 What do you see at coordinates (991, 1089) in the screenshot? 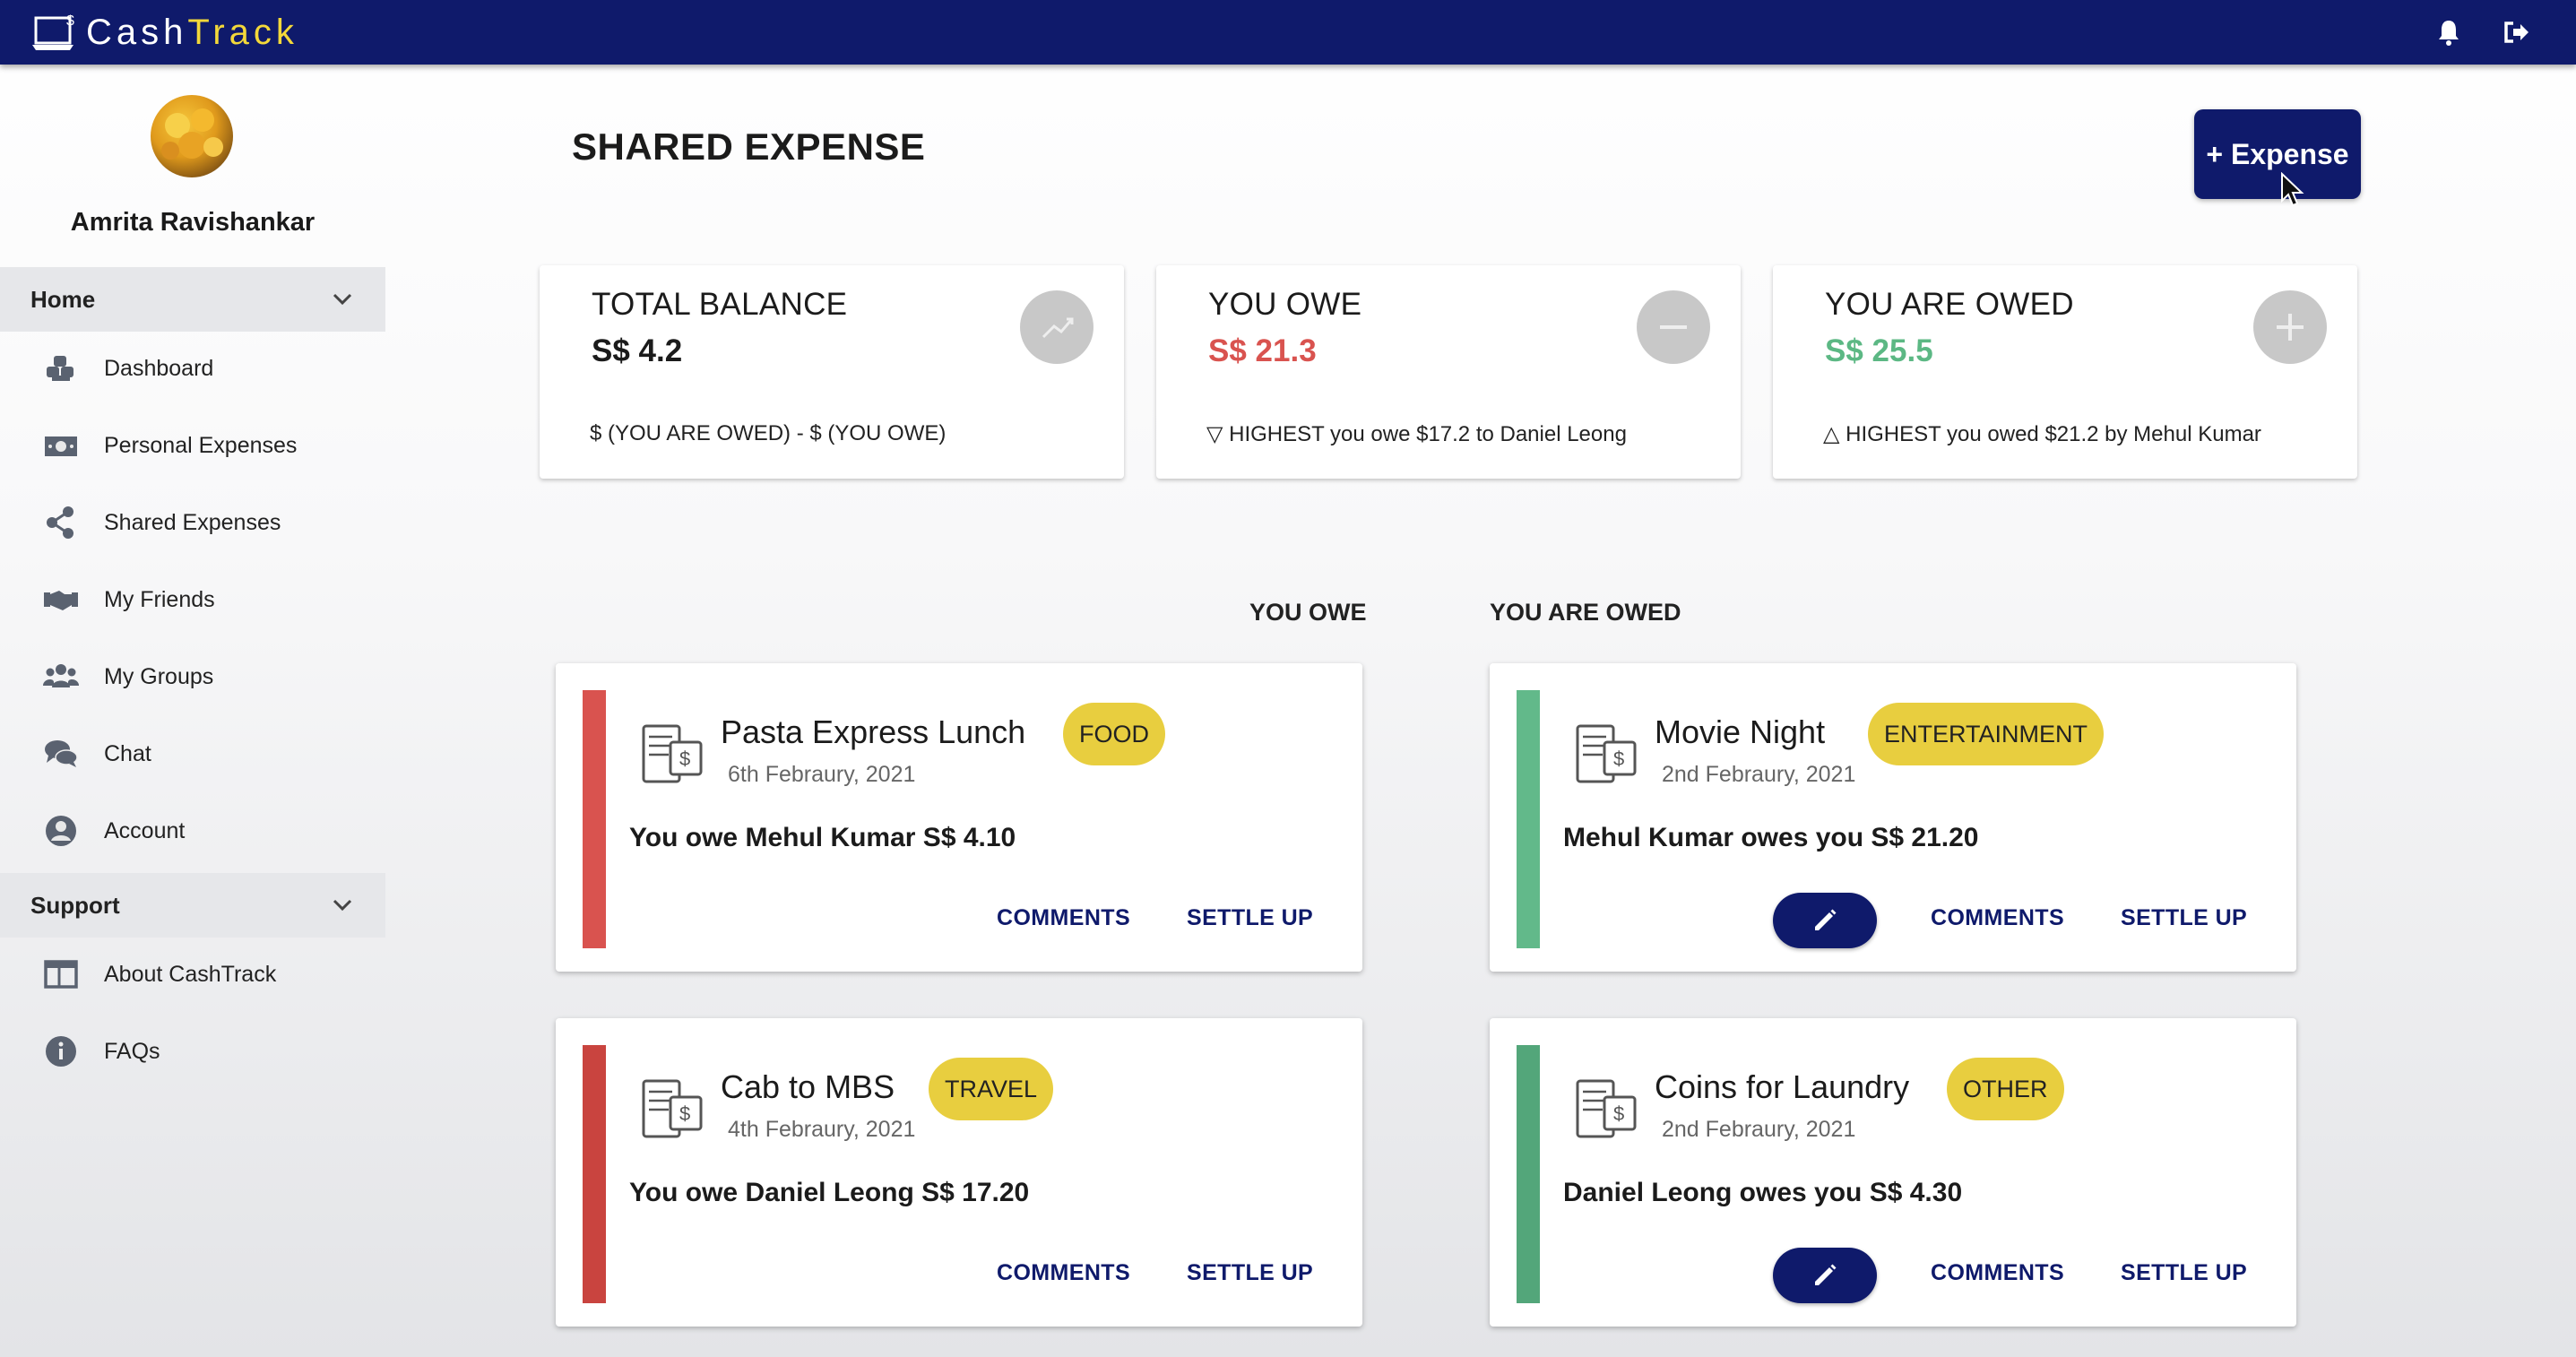
I see `category-tag: TRAVEL` at bounding box center [991, 1089].